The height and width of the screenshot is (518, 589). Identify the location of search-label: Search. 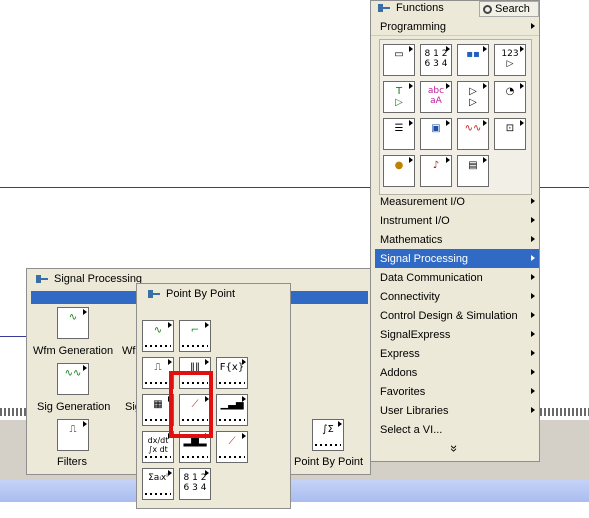
(512, 9).